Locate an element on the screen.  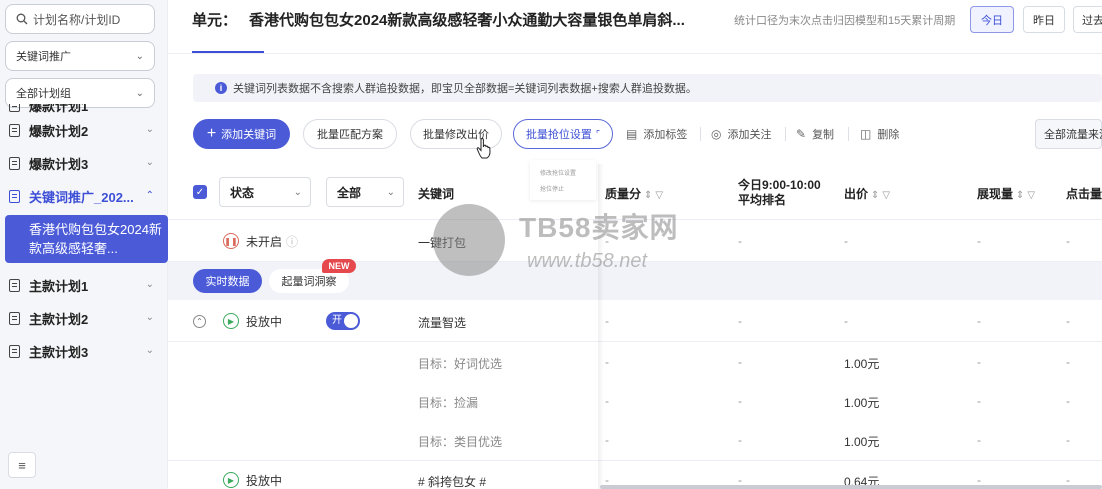
batch-grab-button: 批量抢位设置 ⌜ is located at coordinates (563, 134).